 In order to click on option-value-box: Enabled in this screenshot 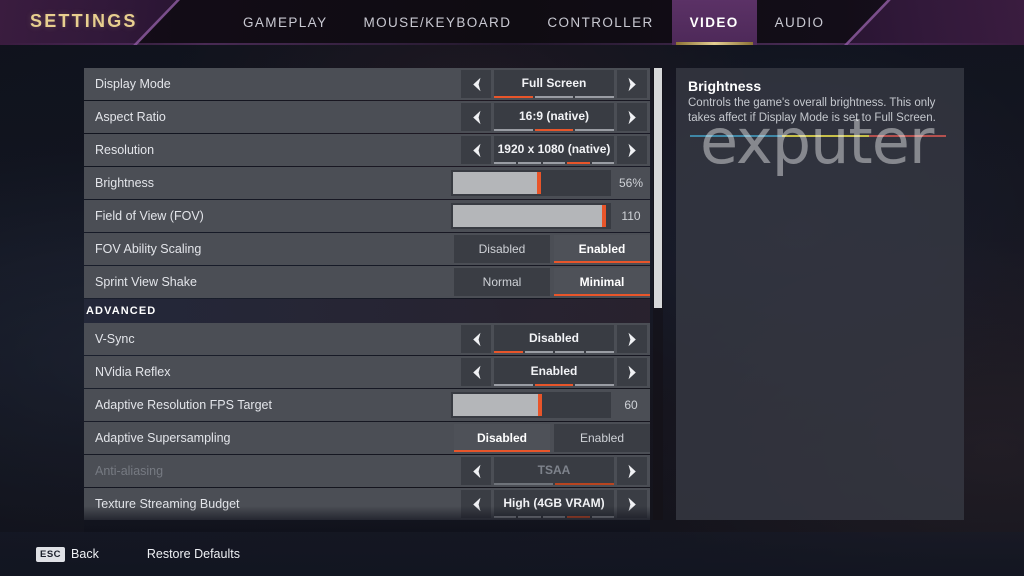, I will do `click(554, 372)`.